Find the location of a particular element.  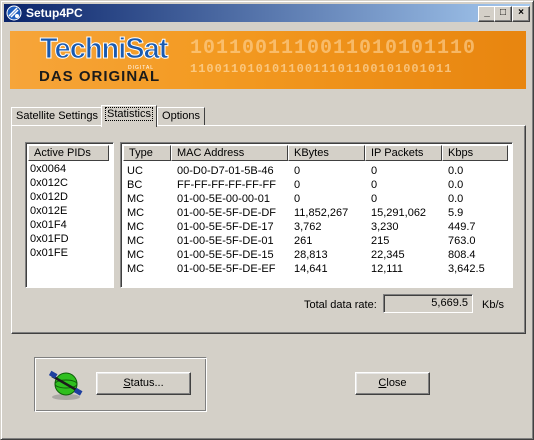

column-header-type: Type is located at coordinates (147, 153).